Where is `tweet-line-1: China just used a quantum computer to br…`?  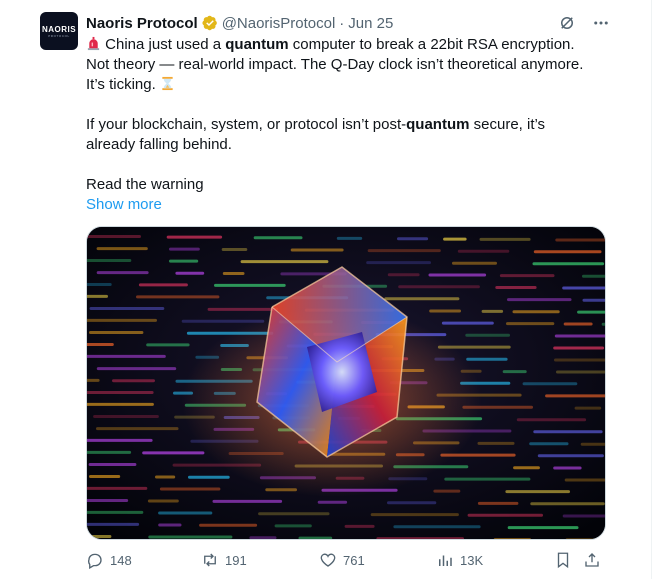 tweet-line-1: China just used a quantum computer to br… is located at coordinates (351, 45).